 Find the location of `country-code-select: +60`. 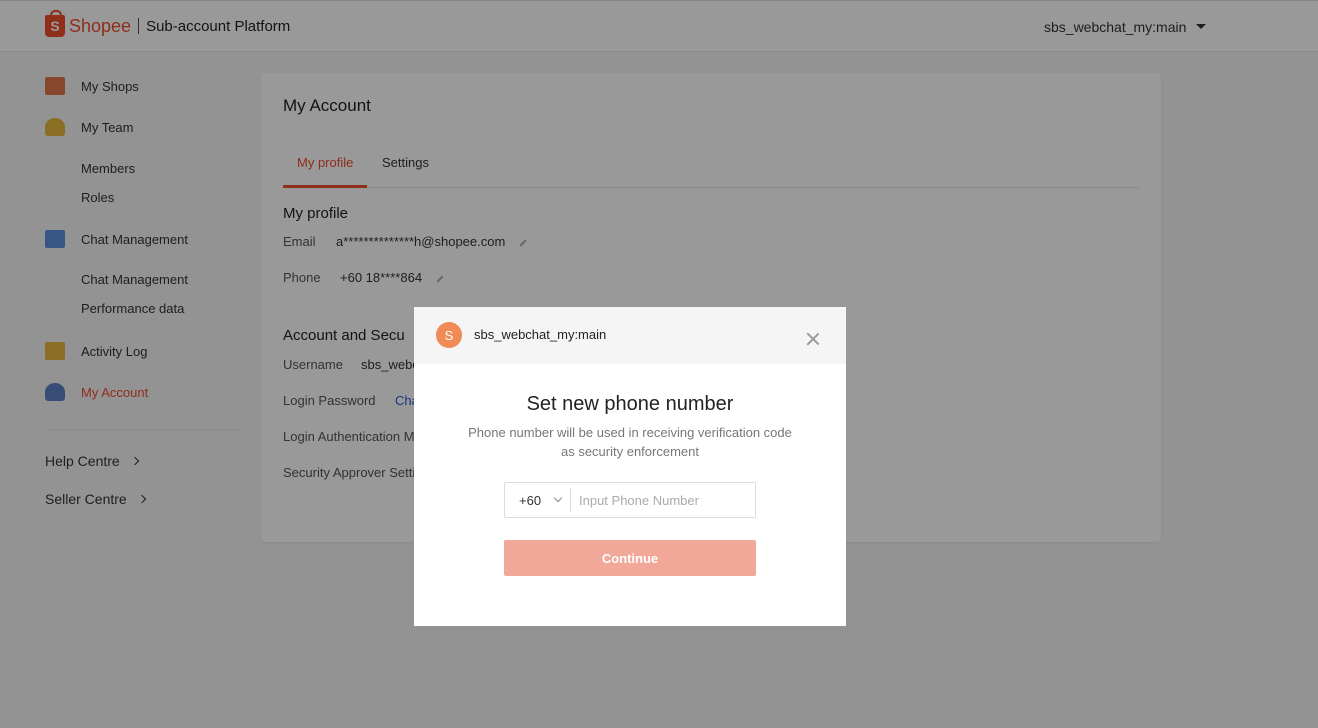

country-code-select: +60 is located at coordinates (538, 500).